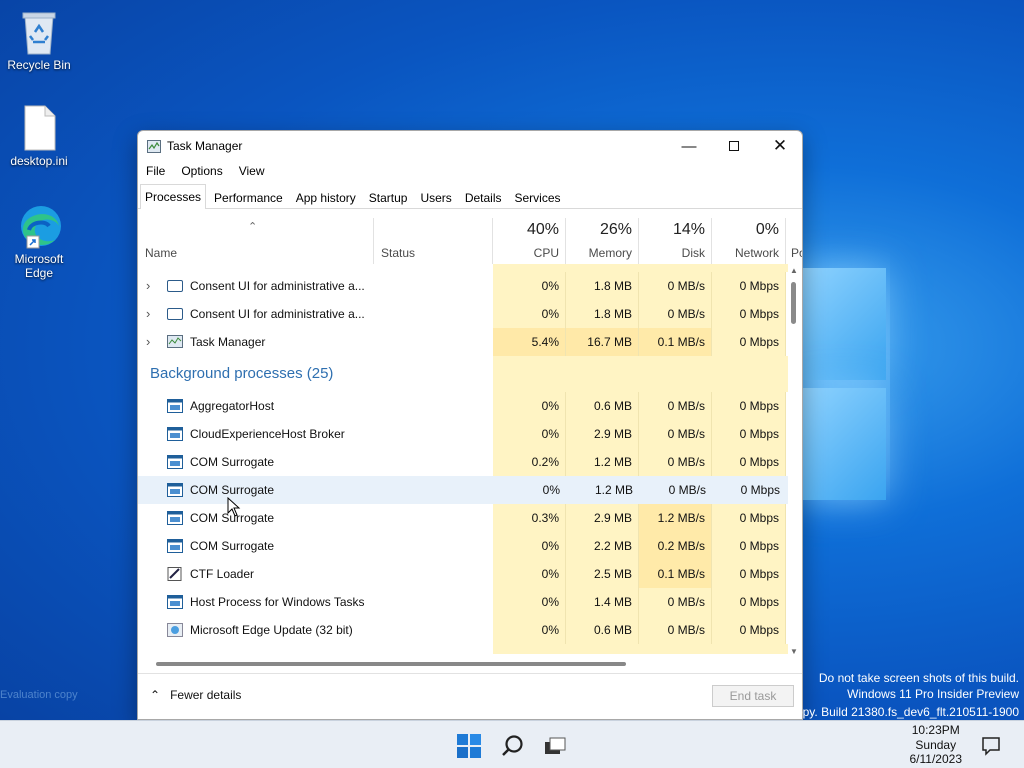 This screenshot has height=768, width=1024. What do you see at coordinates (155, 171) in the screenshot?
I see `menu-file: File` at bounding box center [155, 171].